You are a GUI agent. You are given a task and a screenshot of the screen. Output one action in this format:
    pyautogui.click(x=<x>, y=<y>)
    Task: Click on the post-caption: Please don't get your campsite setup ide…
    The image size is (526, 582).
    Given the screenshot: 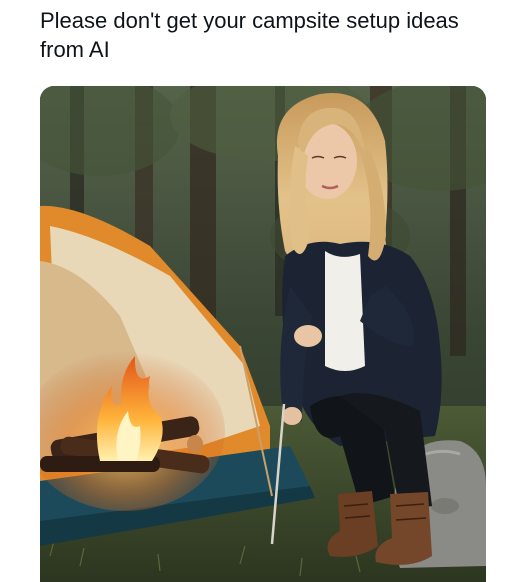 What is the action you would take?
    pyautogui.click(x=249, y=35)
    